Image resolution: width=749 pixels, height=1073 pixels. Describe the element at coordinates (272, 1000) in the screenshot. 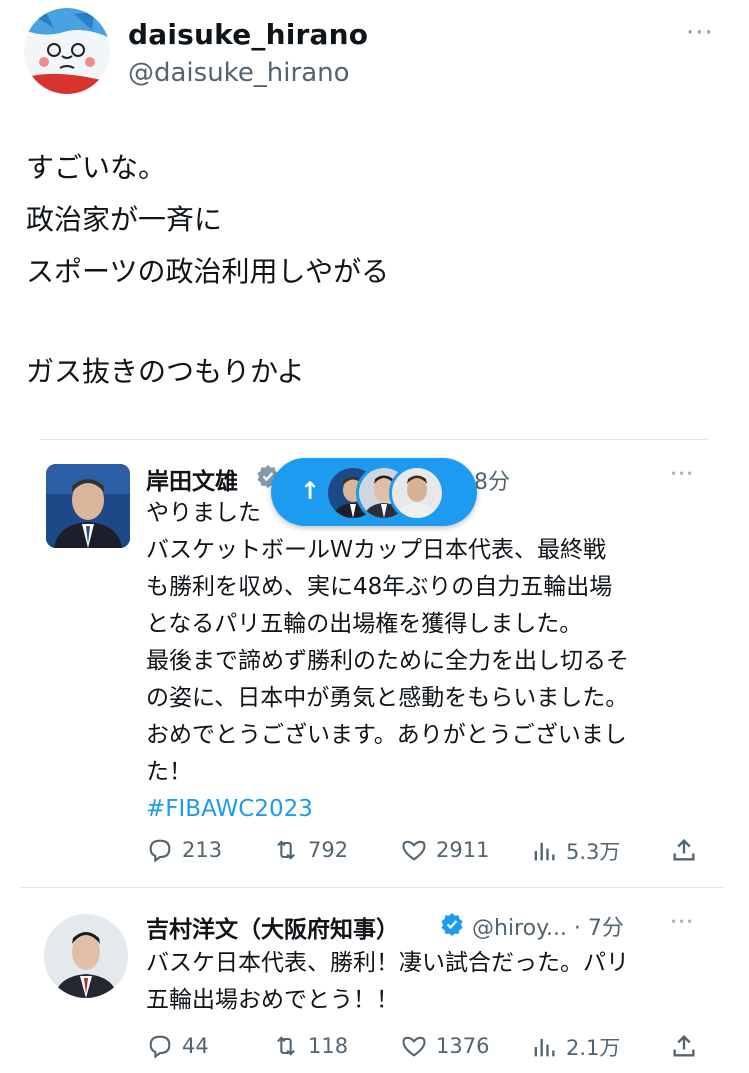

I see `reply-text-line: 五輪出場おめでとう！！` at that location.